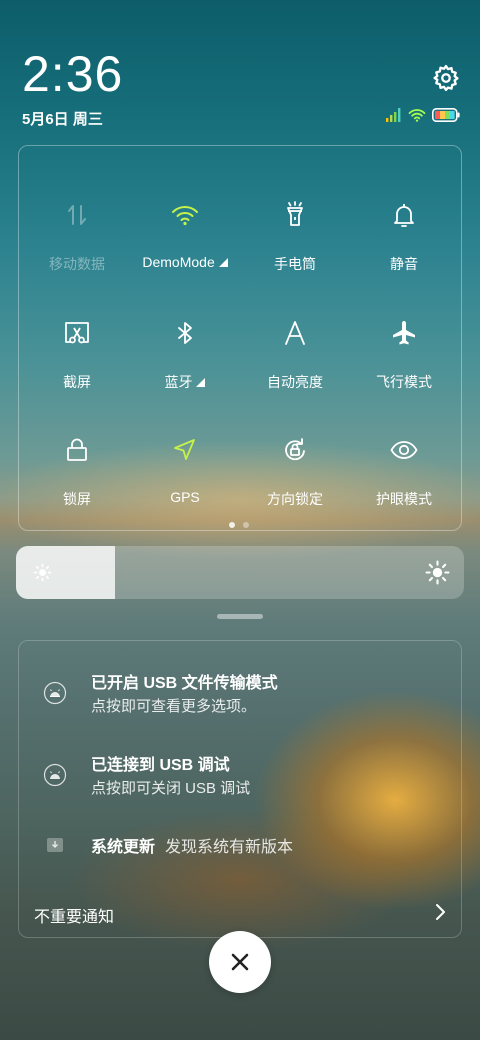 Image resolution: width=480 pixels, height=1040 pixels. What do you see at coordinates (123, 847) in the screenshot?
I see `notification-title: 系统更新` at bounding box center [123, 847].